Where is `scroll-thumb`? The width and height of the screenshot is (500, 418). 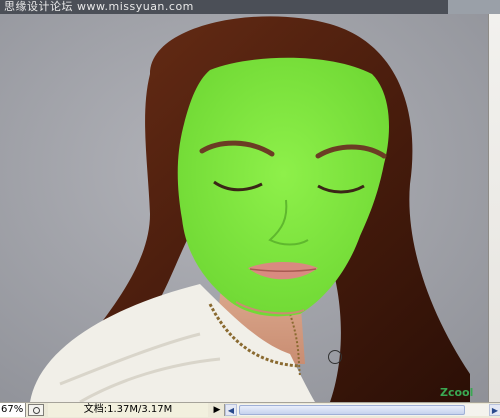
scroll-thumb is located at coordinates (352, 410).